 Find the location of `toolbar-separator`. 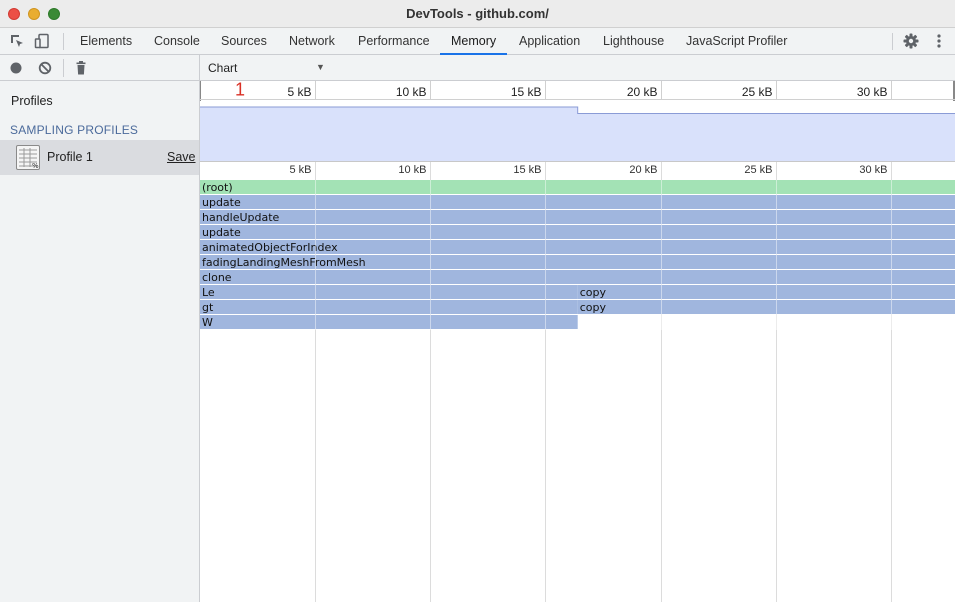

toolbar-separator is located at coordinates (63, 68).